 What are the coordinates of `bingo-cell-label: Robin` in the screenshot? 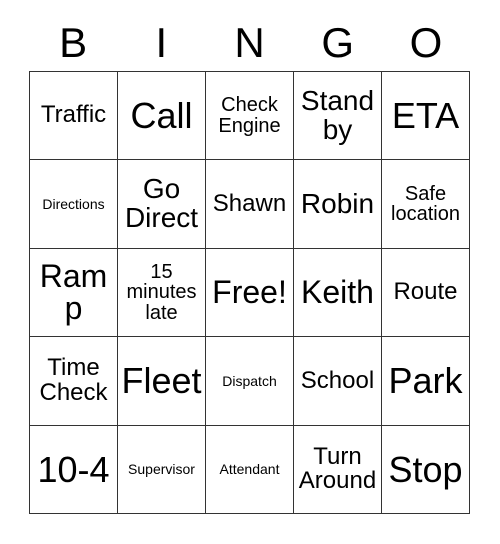 It's located at (337, 203).